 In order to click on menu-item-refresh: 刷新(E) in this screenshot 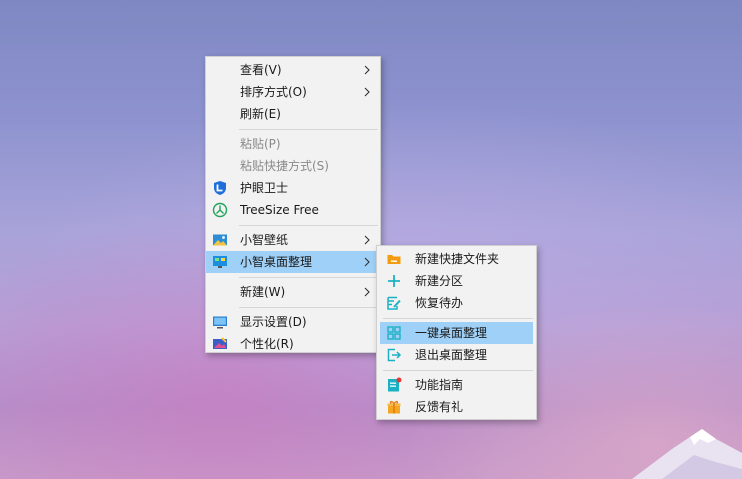, I will do `click(293, 114)`.